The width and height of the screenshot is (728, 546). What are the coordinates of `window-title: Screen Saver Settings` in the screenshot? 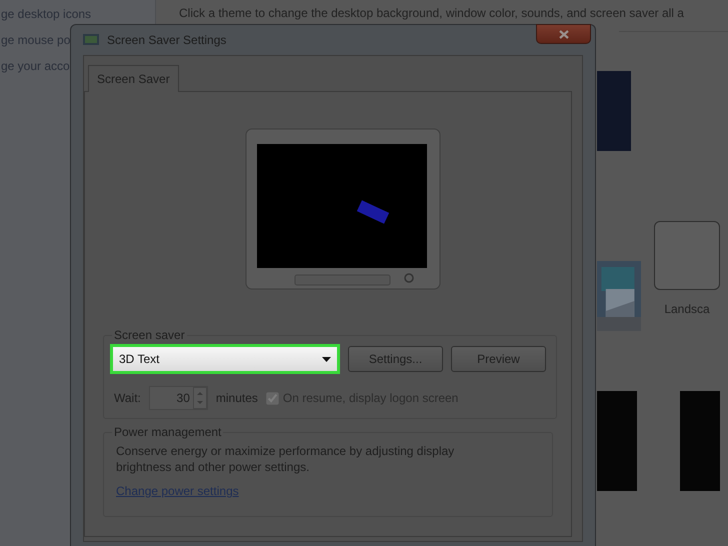 It's located at (166, 40).